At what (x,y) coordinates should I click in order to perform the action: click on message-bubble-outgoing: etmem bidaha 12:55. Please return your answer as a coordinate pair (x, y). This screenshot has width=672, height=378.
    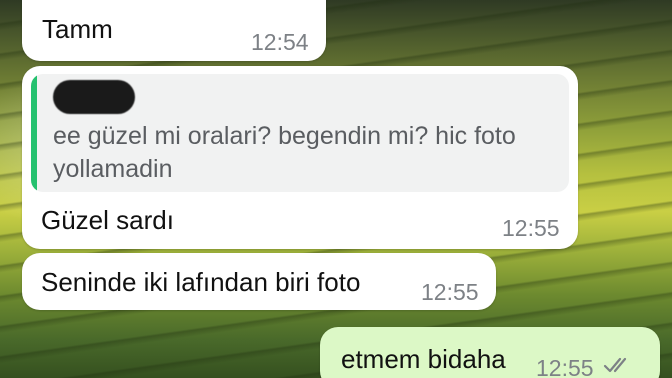
    Looking at the image, I should click on (490, 352).